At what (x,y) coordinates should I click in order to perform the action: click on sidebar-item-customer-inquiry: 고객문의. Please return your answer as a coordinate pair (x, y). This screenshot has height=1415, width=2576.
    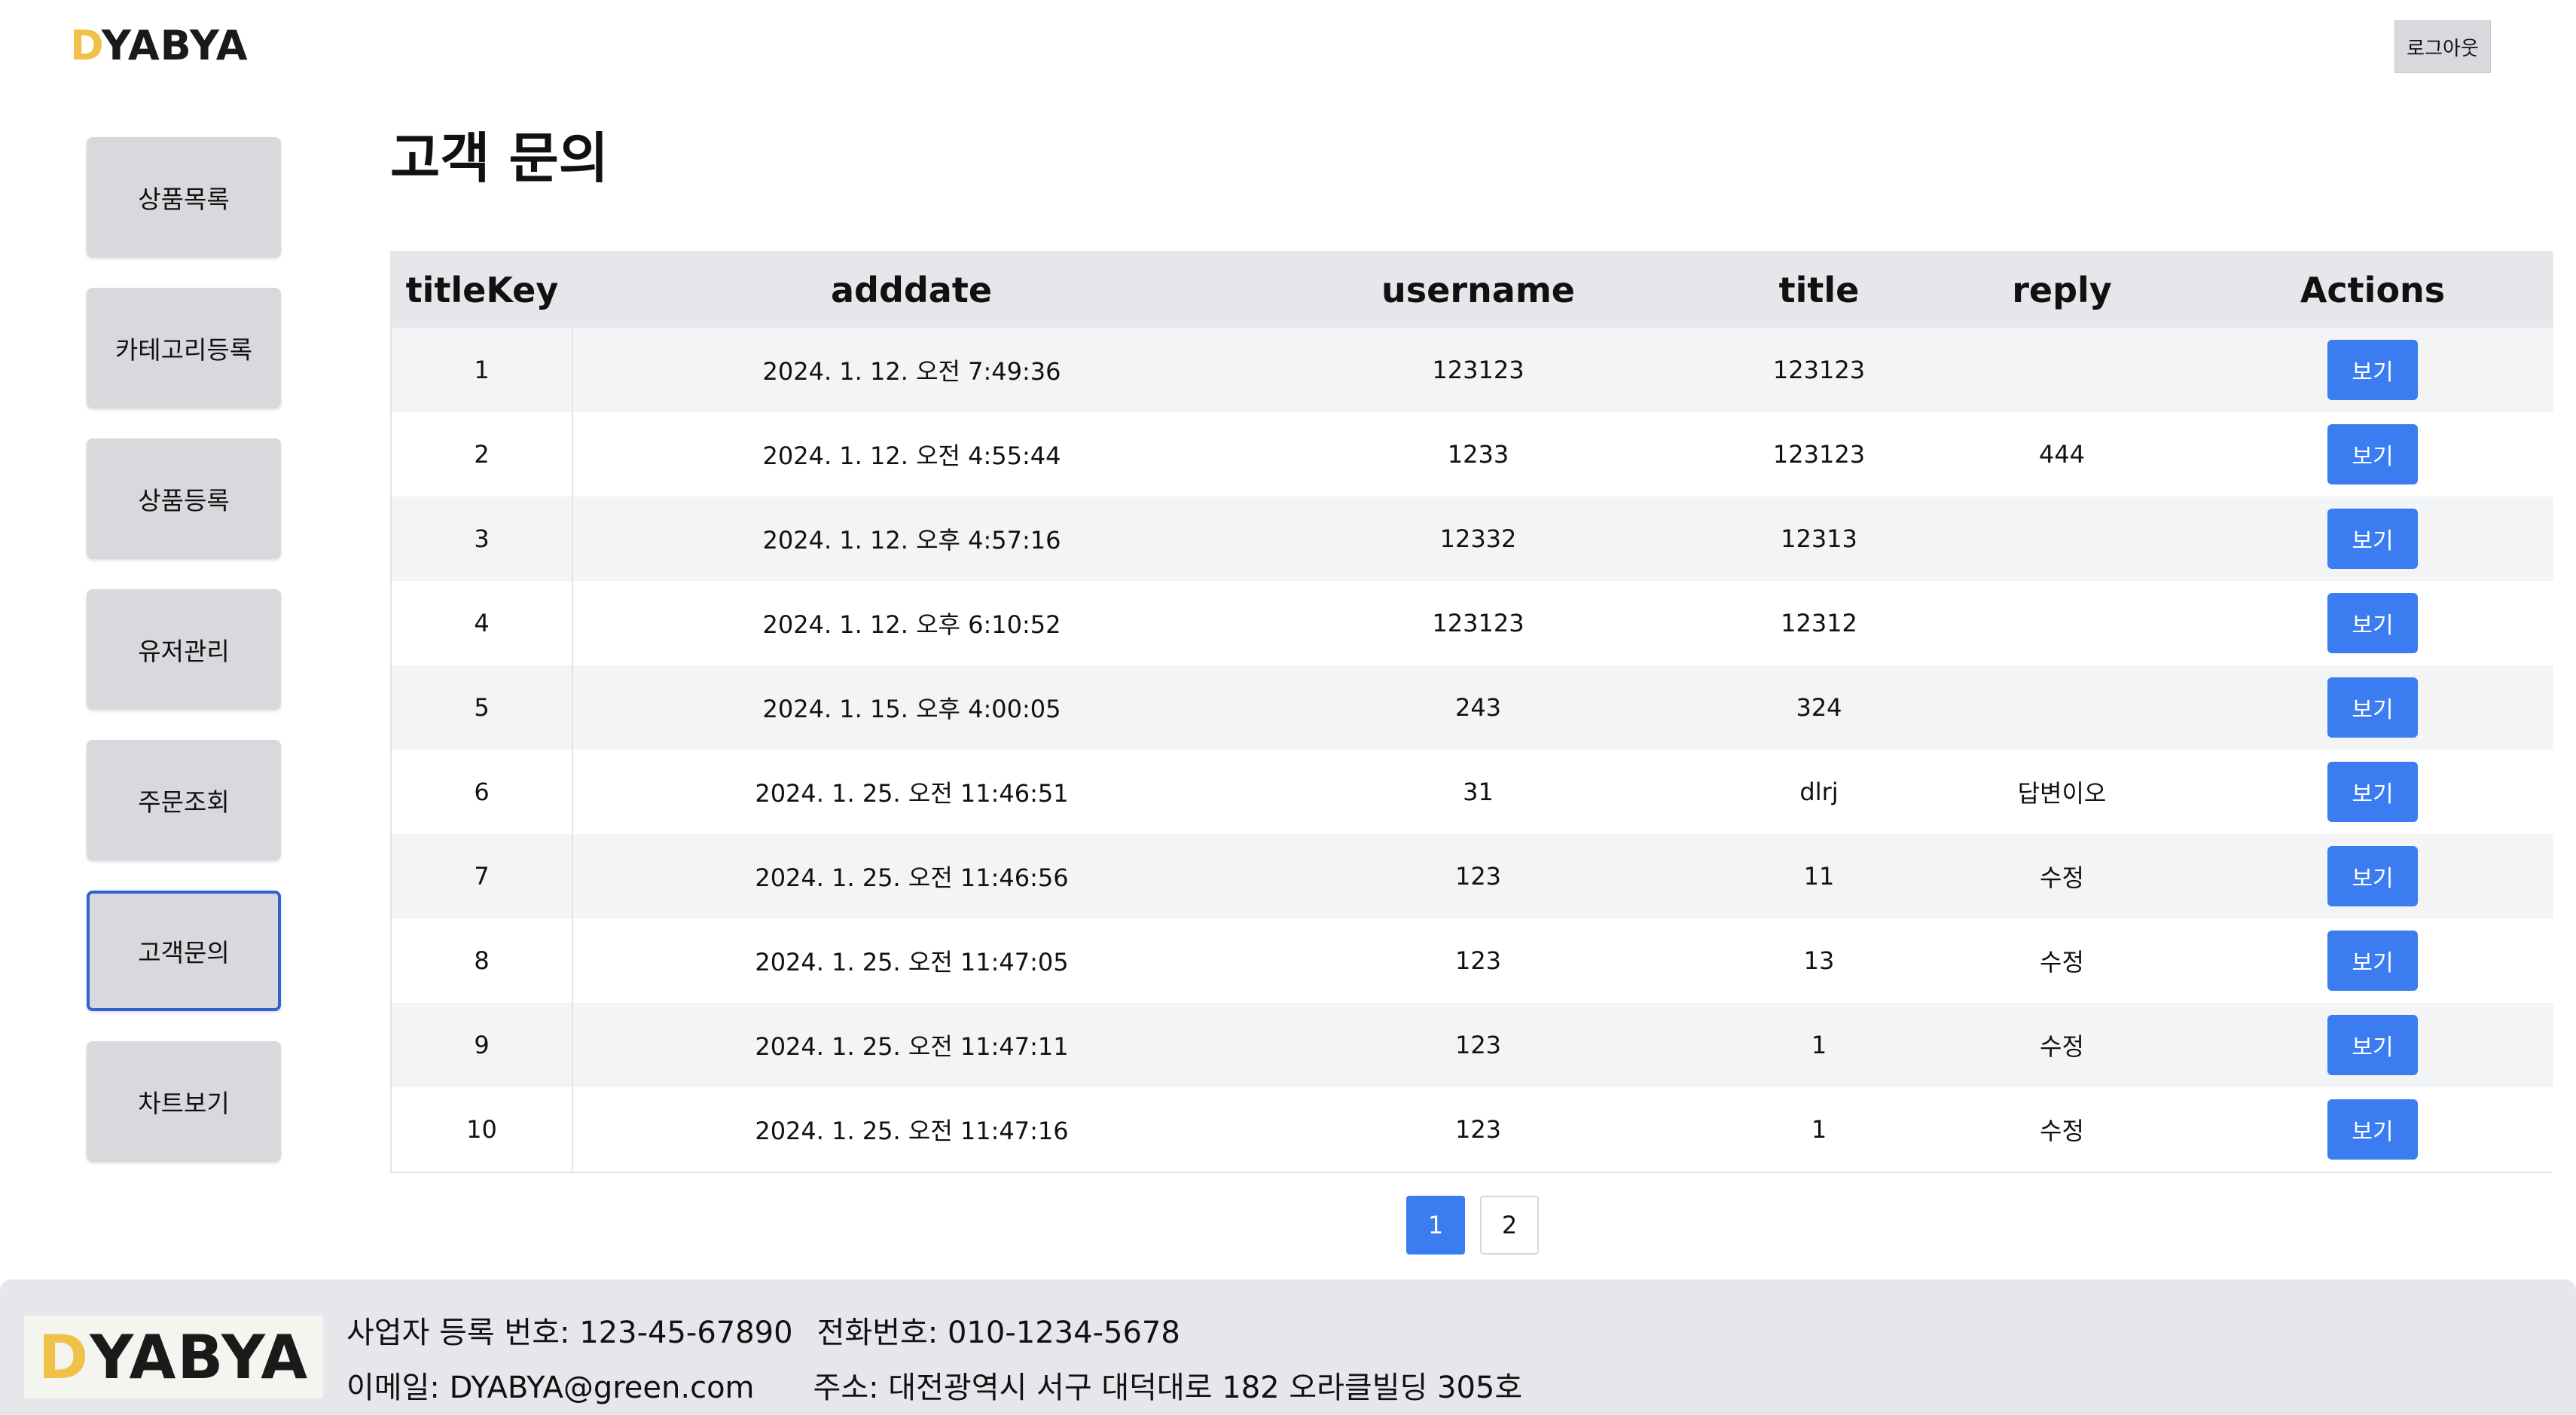
    Looking at the image, I should click on (184, 951).